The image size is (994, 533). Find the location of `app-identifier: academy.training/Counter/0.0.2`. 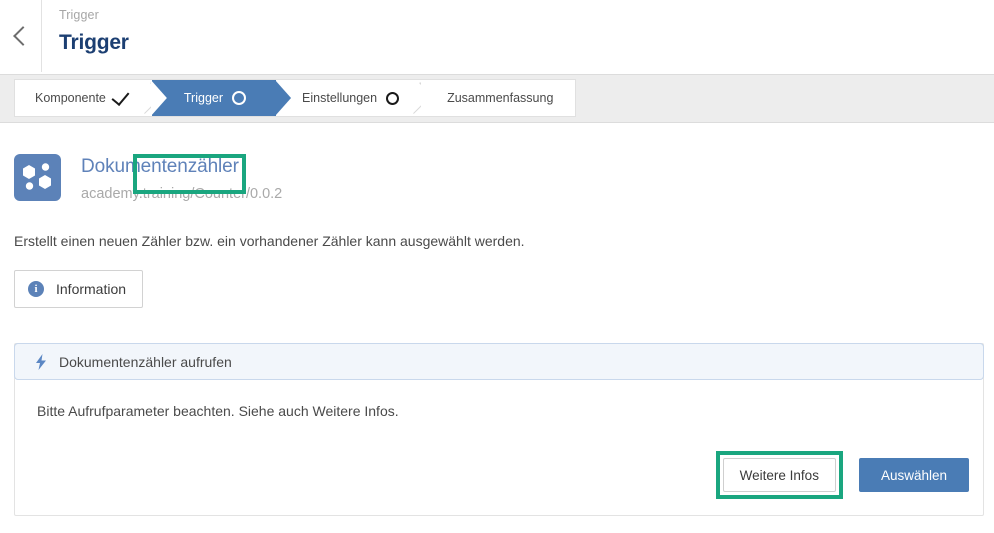

app-identifier: academy.training/Counter/0.0.2 is located at coordinates (182, 194).